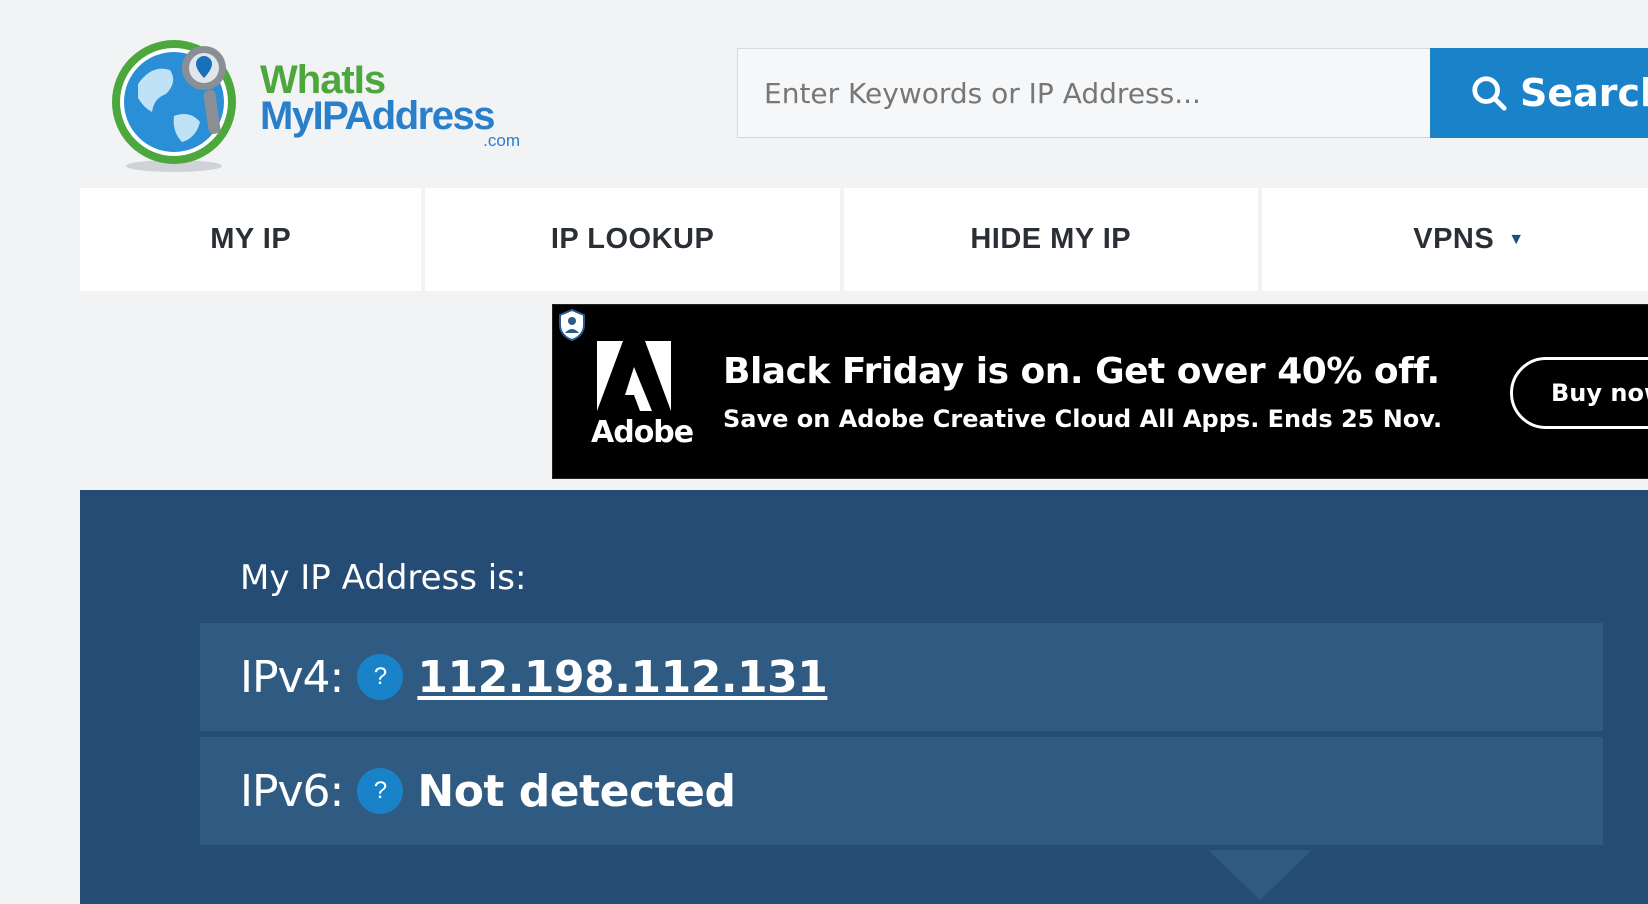 Image resolution: width=1648 pixels, height=904 pixels. I want to click on main-nav: MY IP IP LOOKUP HIDE MY IP VPNS ▼, so click(864, 239).